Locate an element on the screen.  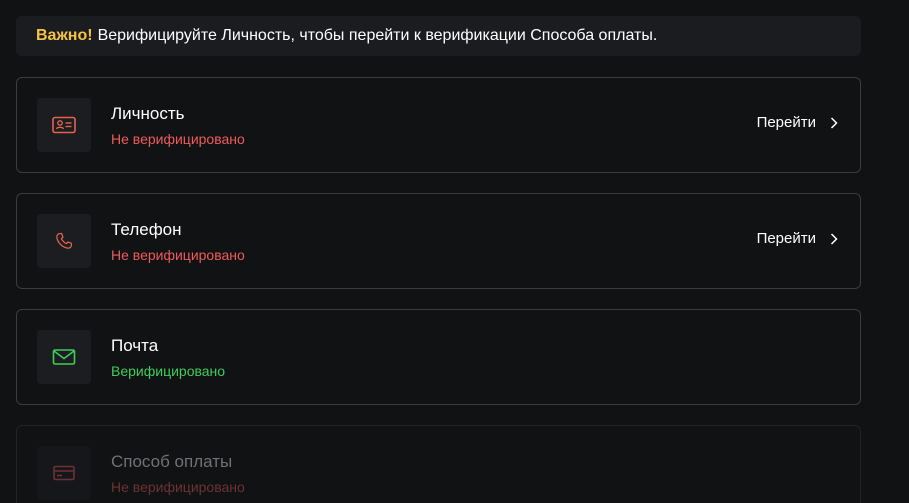
mail-icon is located at coordinates (64, 357).